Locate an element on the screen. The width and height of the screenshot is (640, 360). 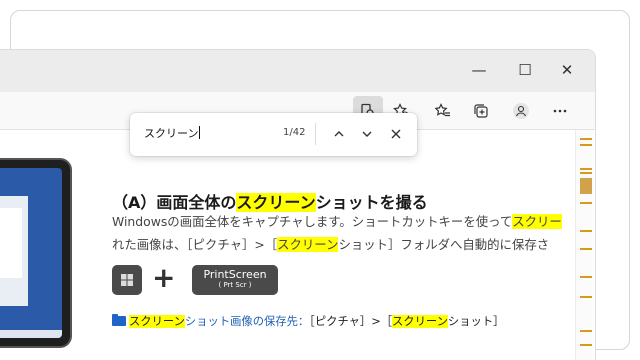
text-caret is located at coordinates (200, 132).